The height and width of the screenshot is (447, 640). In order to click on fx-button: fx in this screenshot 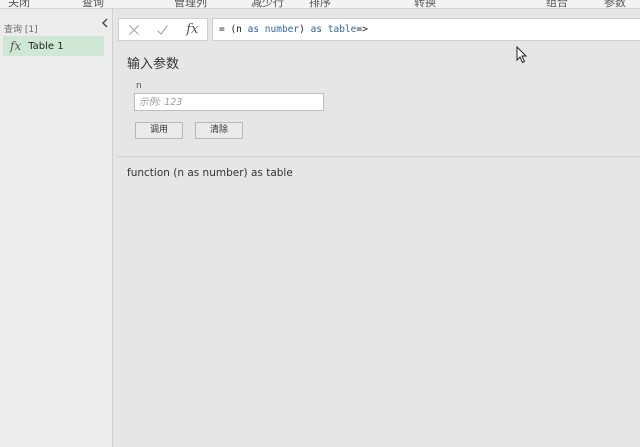, I will do `click(192, 29)`.